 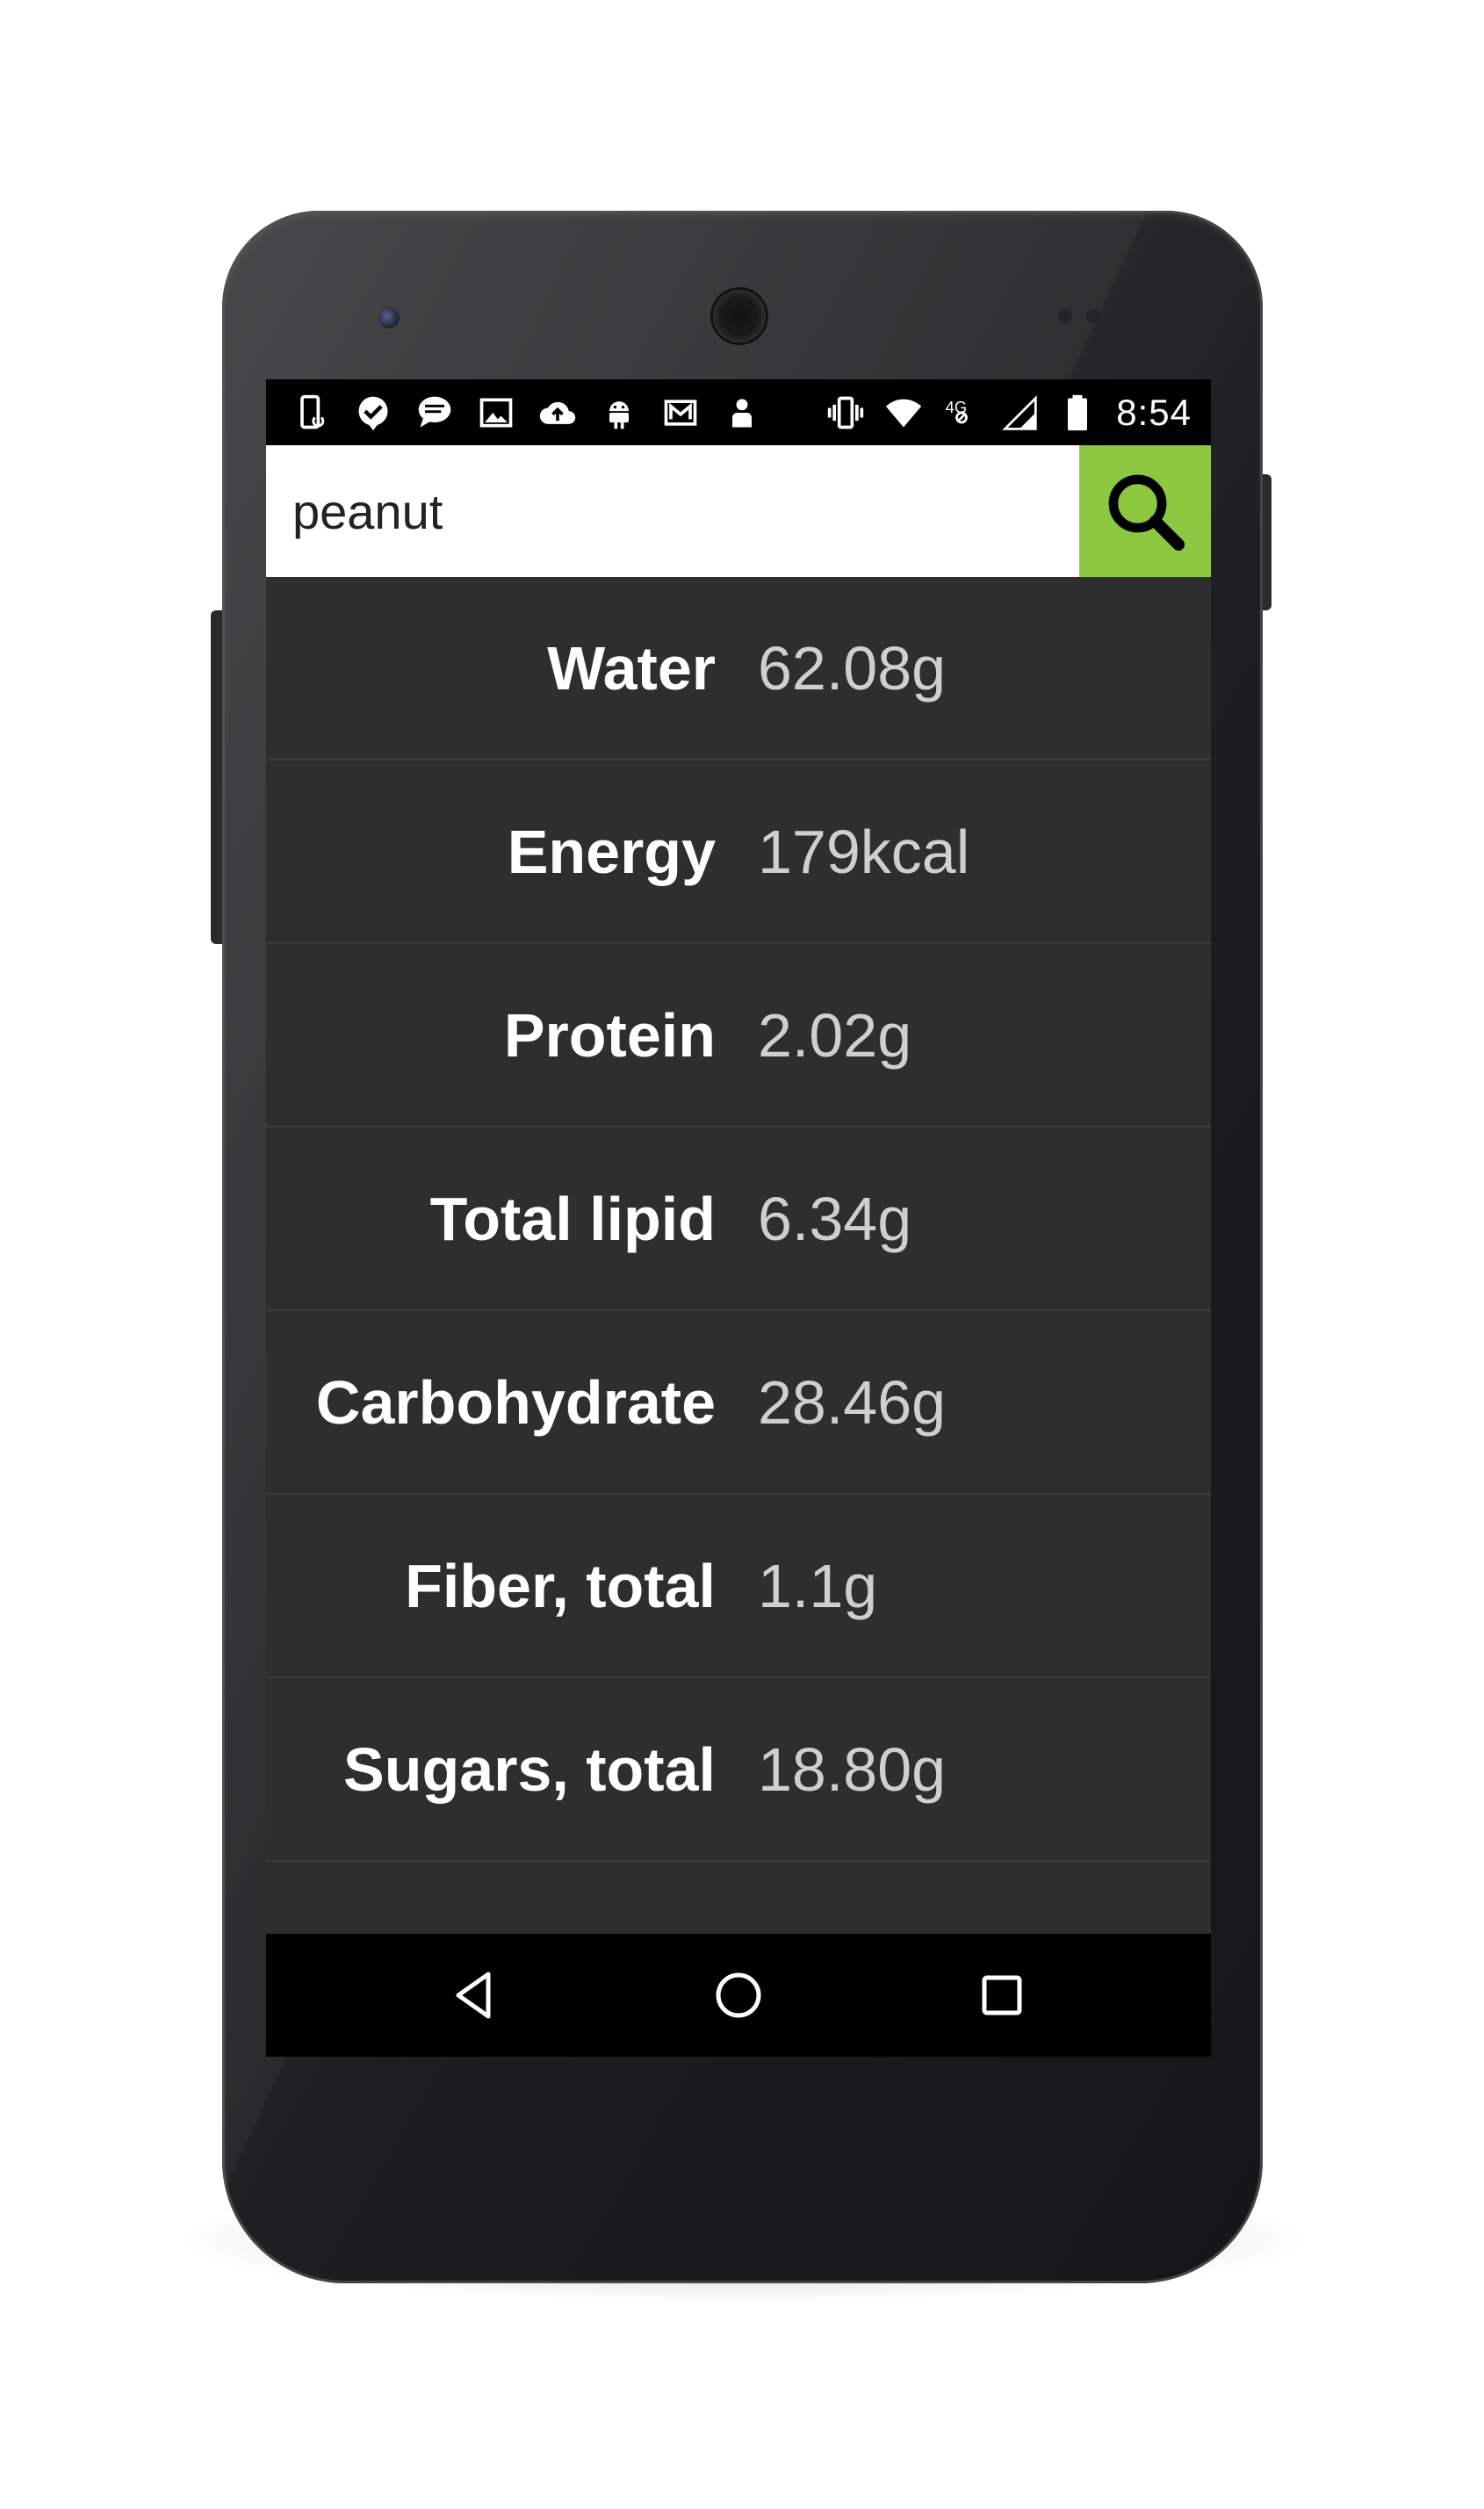 I want to click on check-badge-icon, so click(x=373, y=413).